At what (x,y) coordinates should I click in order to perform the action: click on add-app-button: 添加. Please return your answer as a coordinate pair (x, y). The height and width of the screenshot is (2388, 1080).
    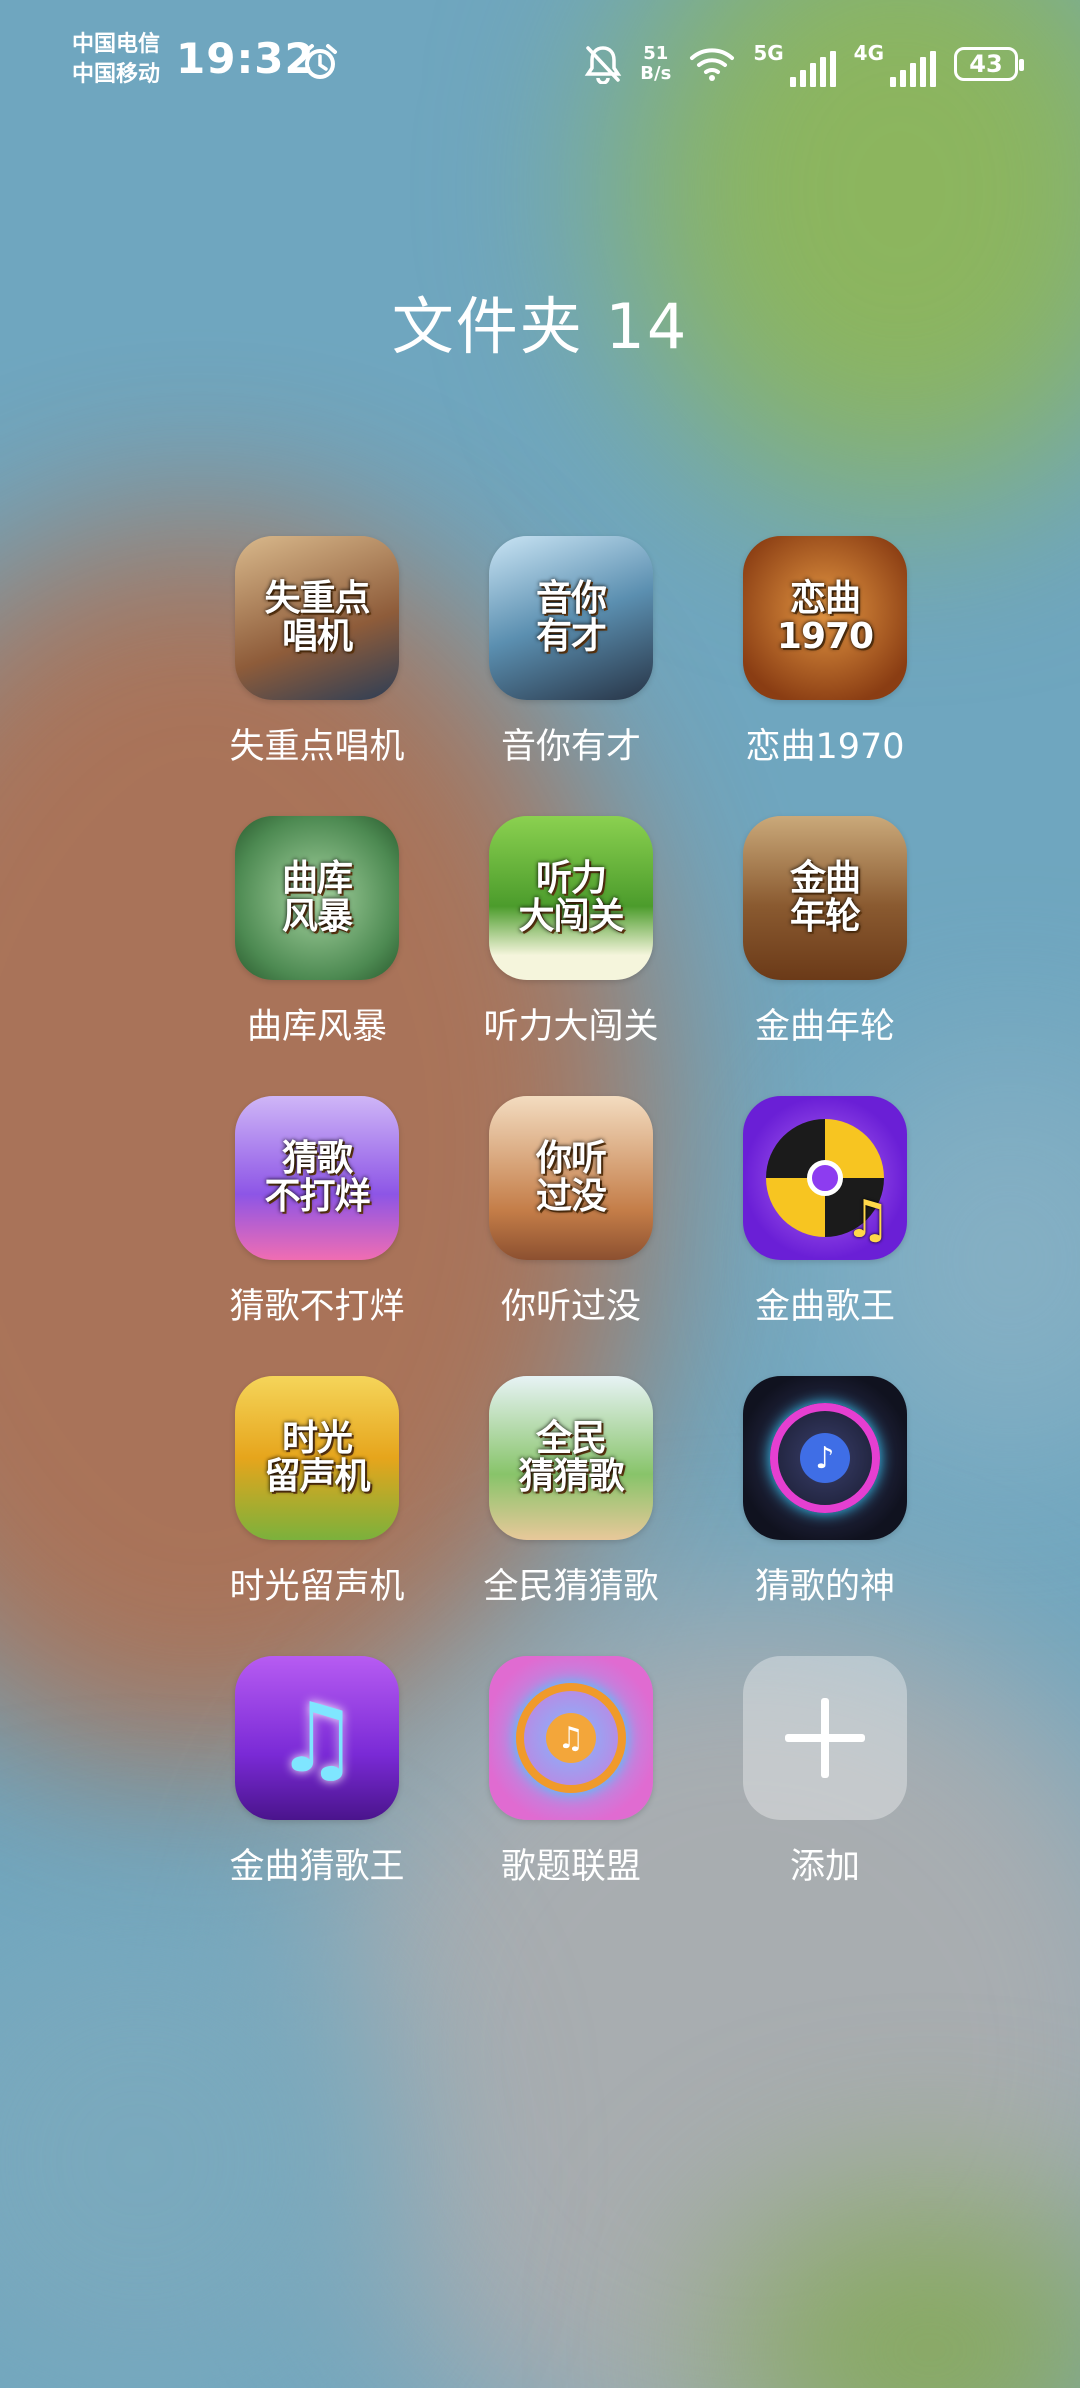
    Looking at the image, I should click on (825, 1796).